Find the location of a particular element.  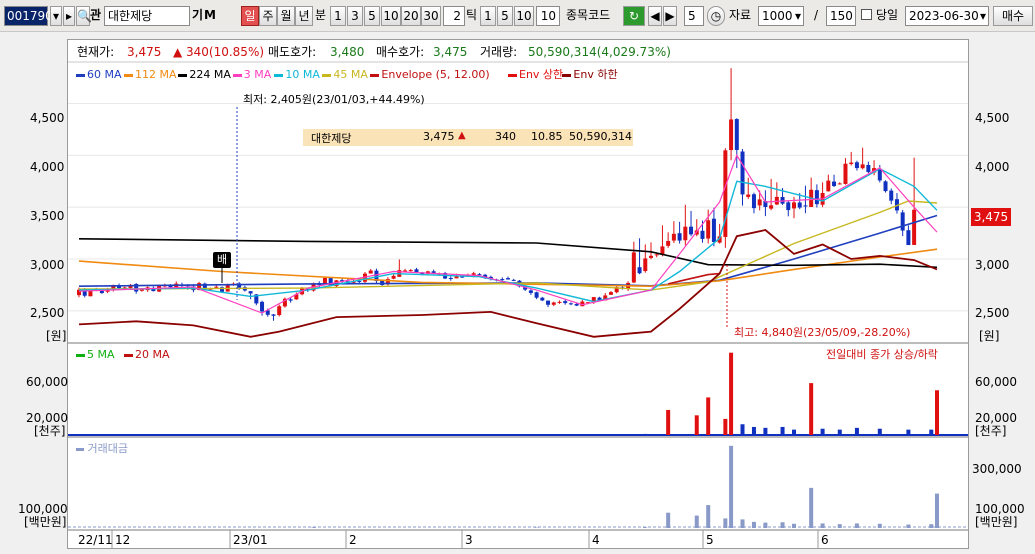

current-price-tag: 3,475 is located at coordinates (991, 217).